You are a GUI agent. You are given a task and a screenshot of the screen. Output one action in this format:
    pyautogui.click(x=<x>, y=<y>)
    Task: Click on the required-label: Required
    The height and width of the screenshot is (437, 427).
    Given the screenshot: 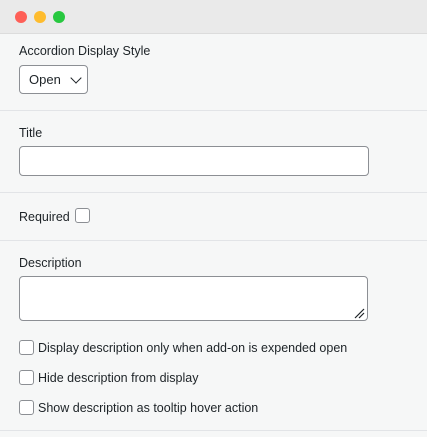 What is the action you would take?
    pyautogui.click(x=44, y=217)
    